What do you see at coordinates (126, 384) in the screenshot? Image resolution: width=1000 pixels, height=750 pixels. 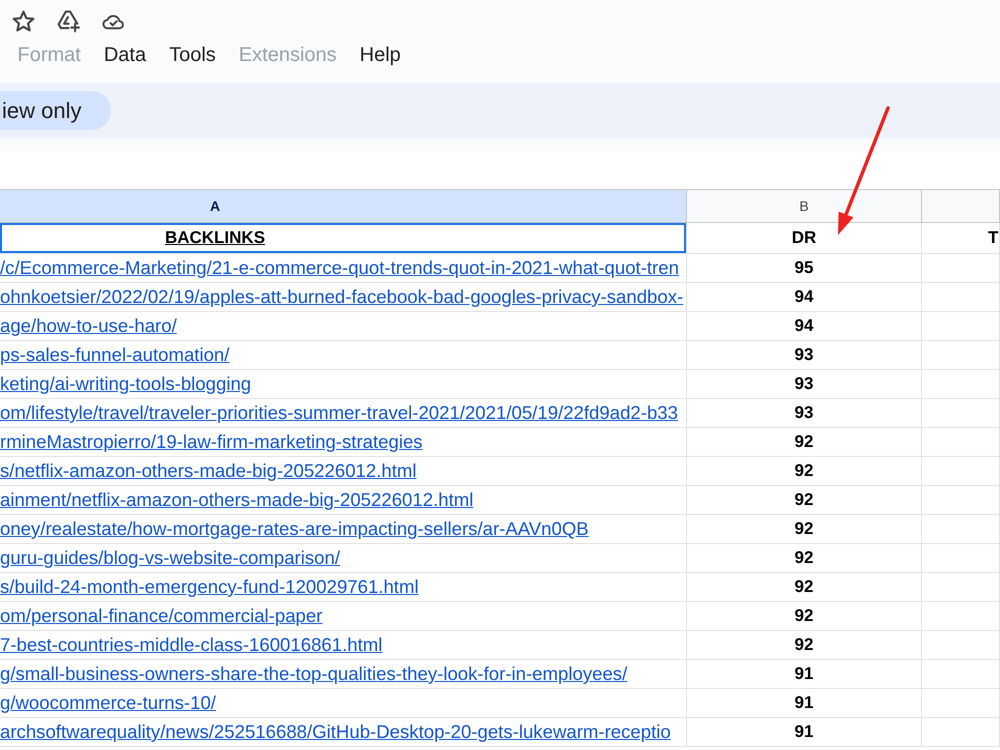 I see `backlink-link: keting/ai-writing-tools-blogging` at bounding box center [126, 384].